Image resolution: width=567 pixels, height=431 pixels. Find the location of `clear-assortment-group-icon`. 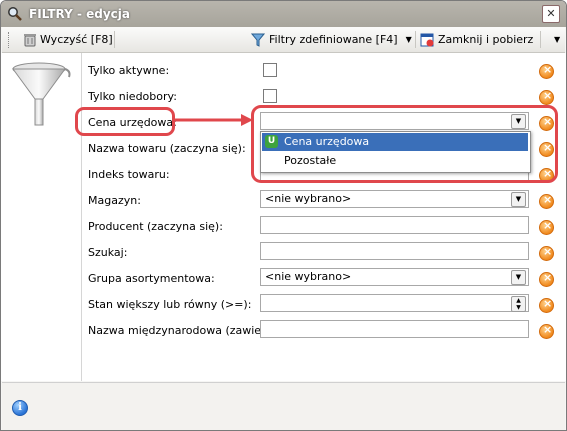

clear-assortment-group-icon is located at coordinates (546, 279).